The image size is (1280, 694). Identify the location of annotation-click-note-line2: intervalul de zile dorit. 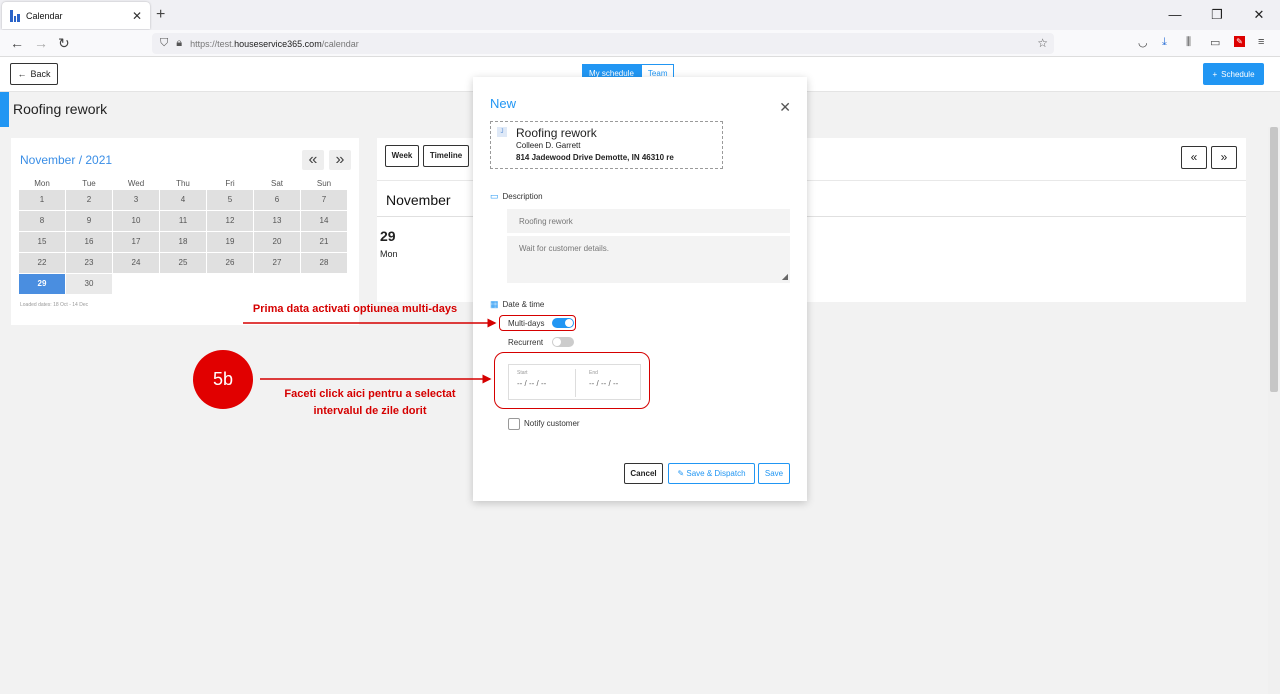
(370, 411).